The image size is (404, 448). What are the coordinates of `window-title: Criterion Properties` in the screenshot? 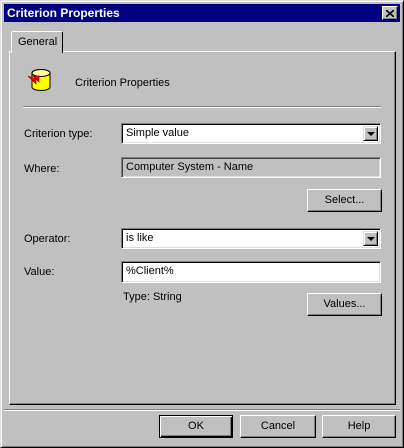 It's located at (63, 13).